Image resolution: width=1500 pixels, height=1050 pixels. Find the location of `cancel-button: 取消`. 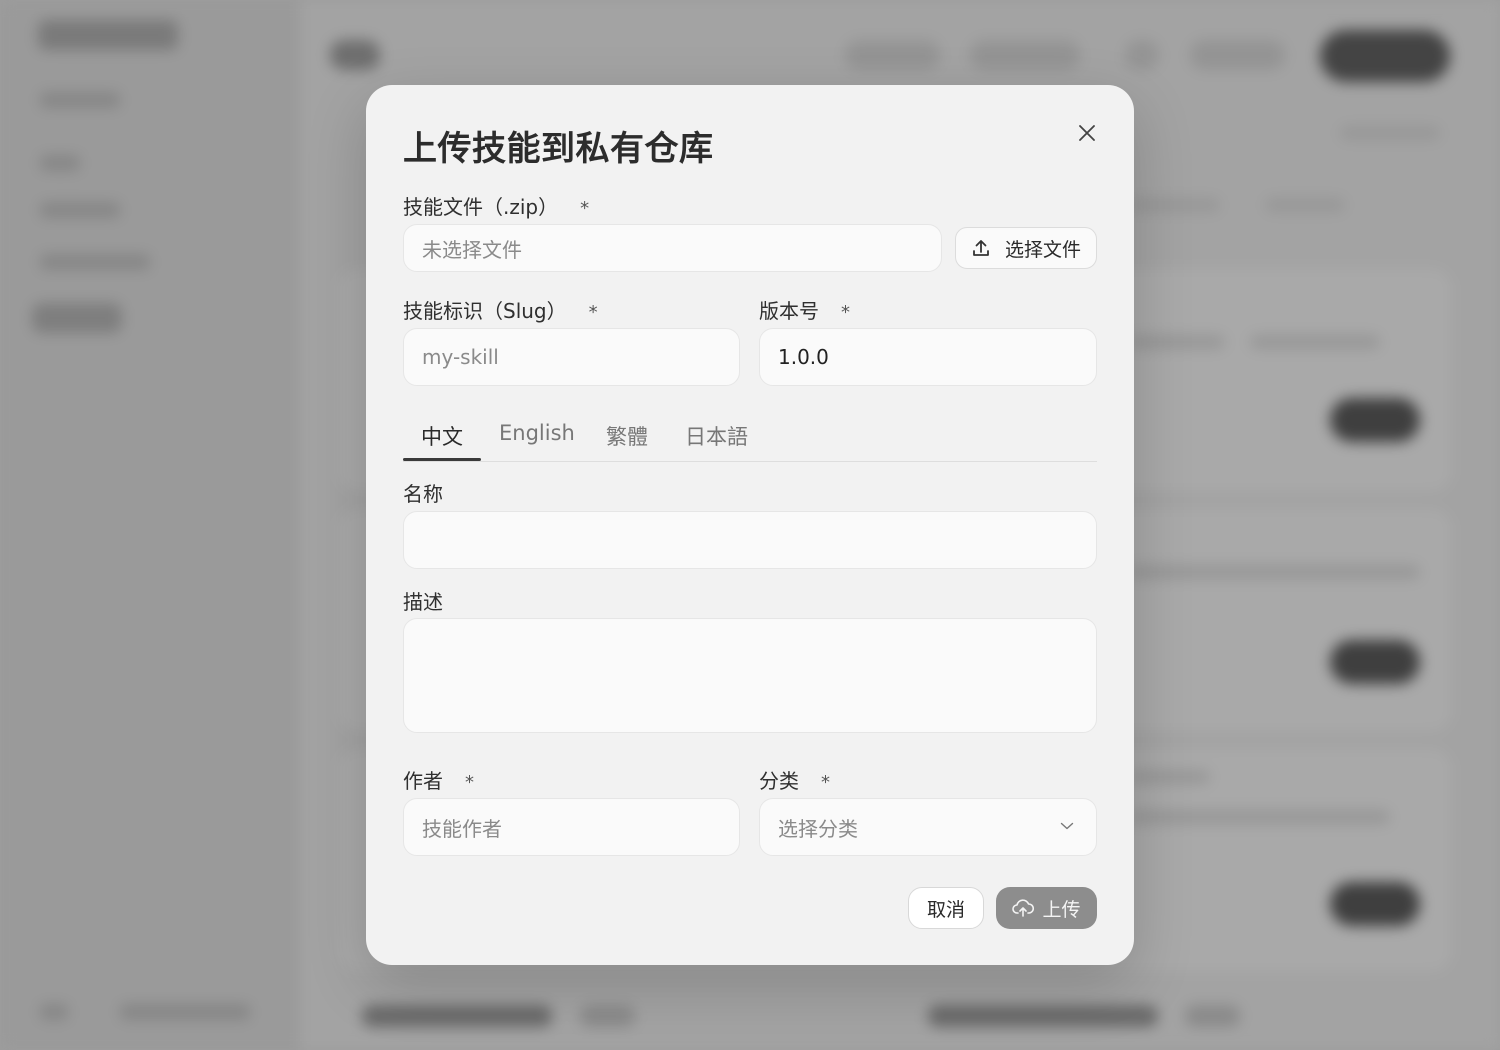

cancel-button: 取消 is located at coordinates (946, 908).